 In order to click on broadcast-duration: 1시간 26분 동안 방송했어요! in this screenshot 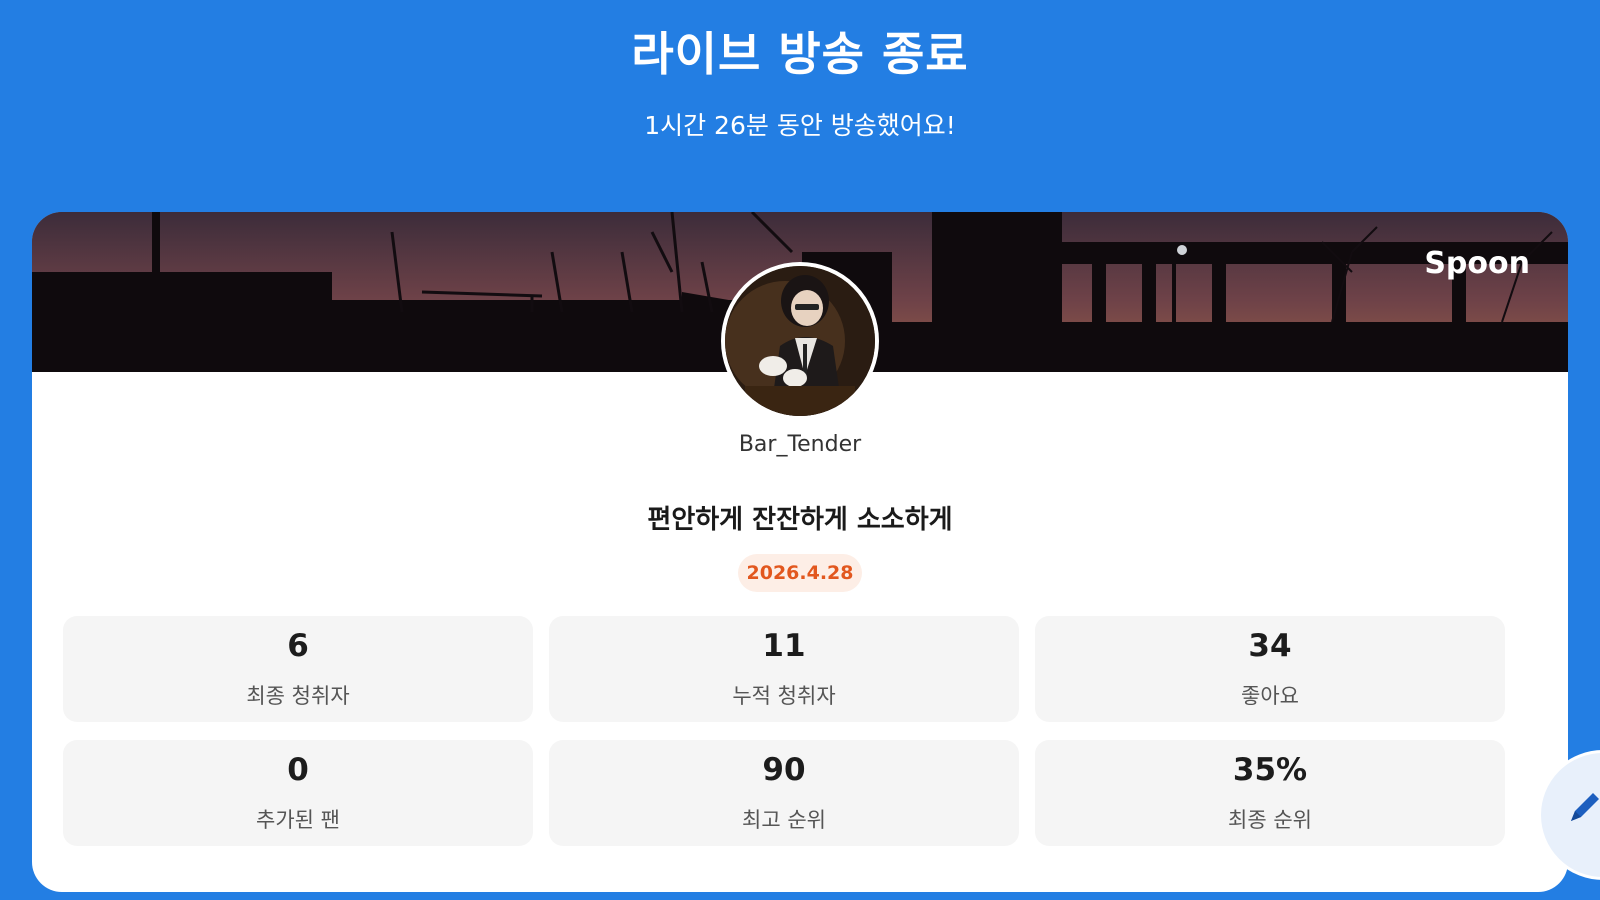, I will do `click(800, 125)`.